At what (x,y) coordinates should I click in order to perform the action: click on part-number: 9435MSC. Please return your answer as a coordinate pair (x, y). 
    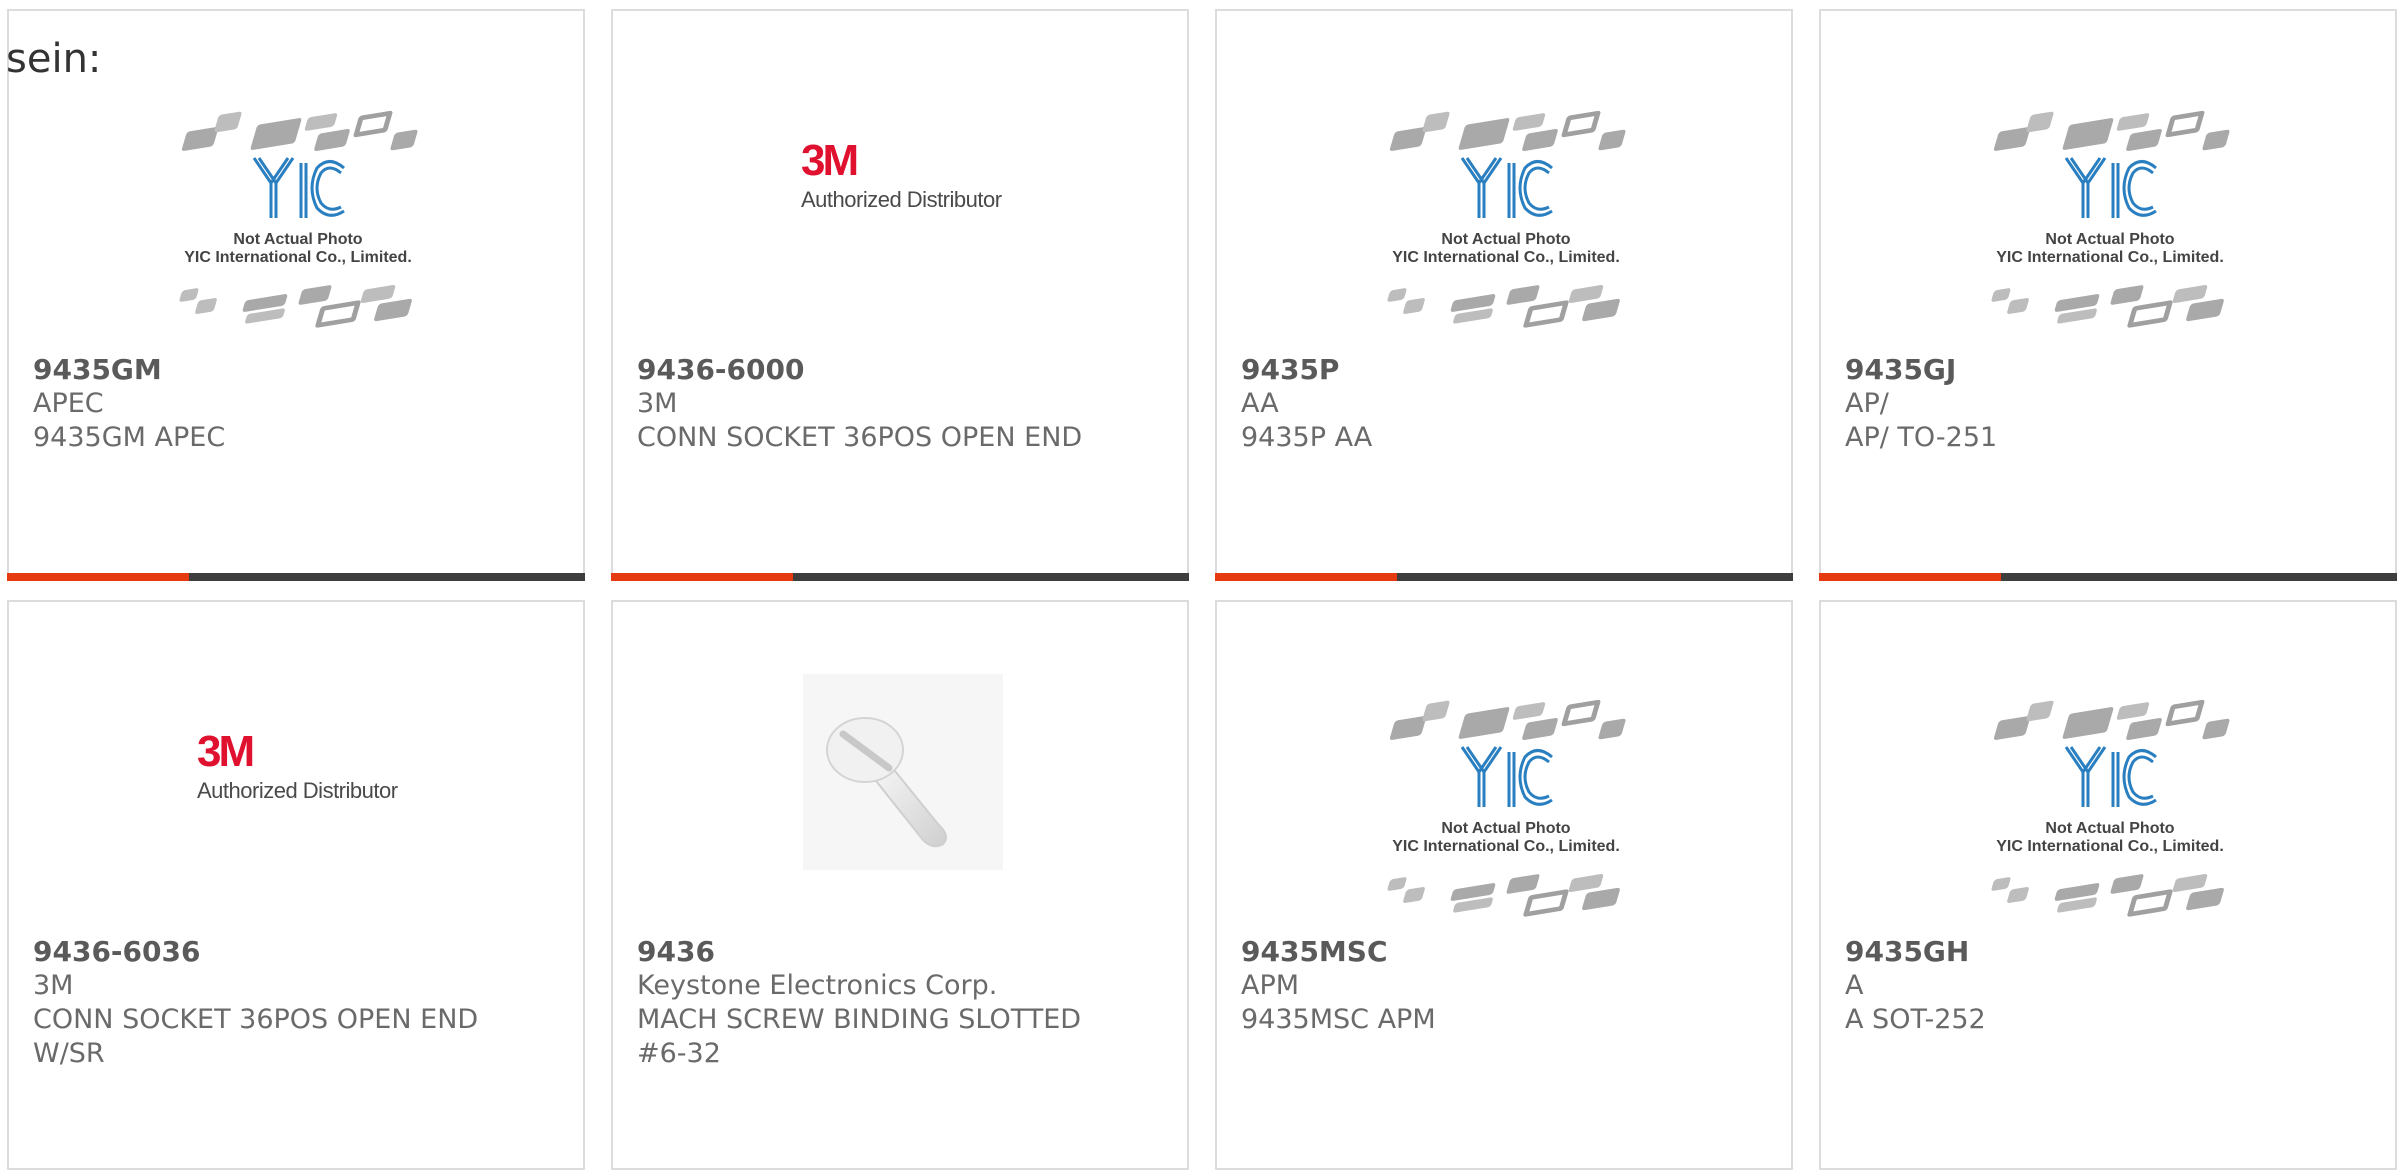
    Looking at the image, I should click on (1338, 952).